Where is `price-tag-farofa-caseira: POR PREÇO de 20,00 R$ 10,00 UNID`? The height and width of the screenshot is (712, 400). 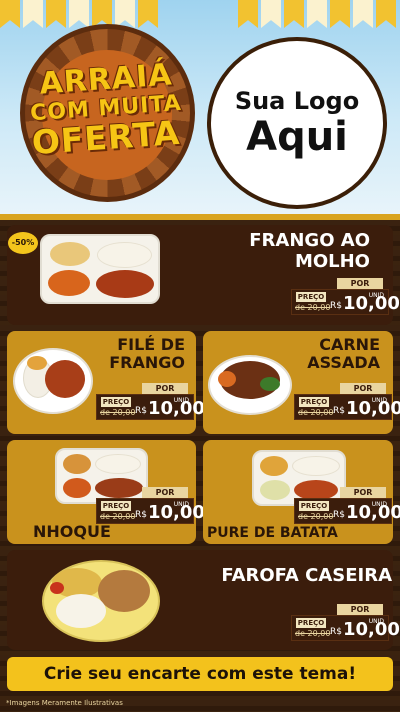
price-tag-farofa-caseira: POR PREÇO de 20,00 R$ 10,00 UNID is located at coordinates (345, 624).